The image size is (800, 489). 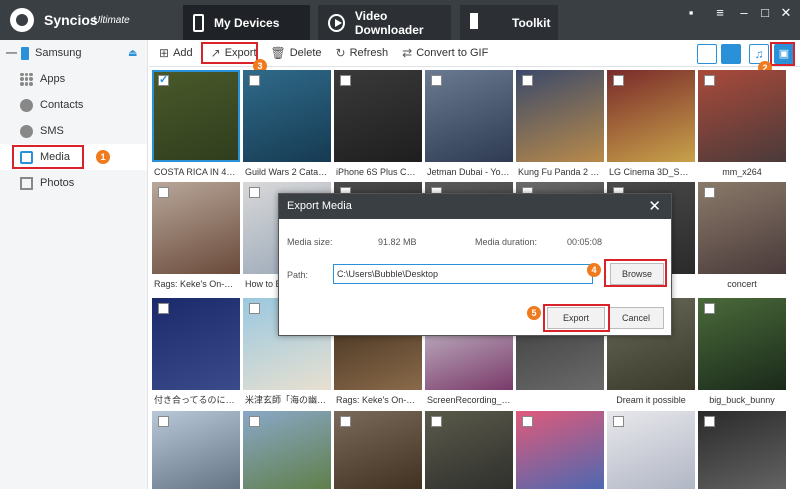 I want to click on dialog-close-icon: ✕, so click(x=654, y=206).